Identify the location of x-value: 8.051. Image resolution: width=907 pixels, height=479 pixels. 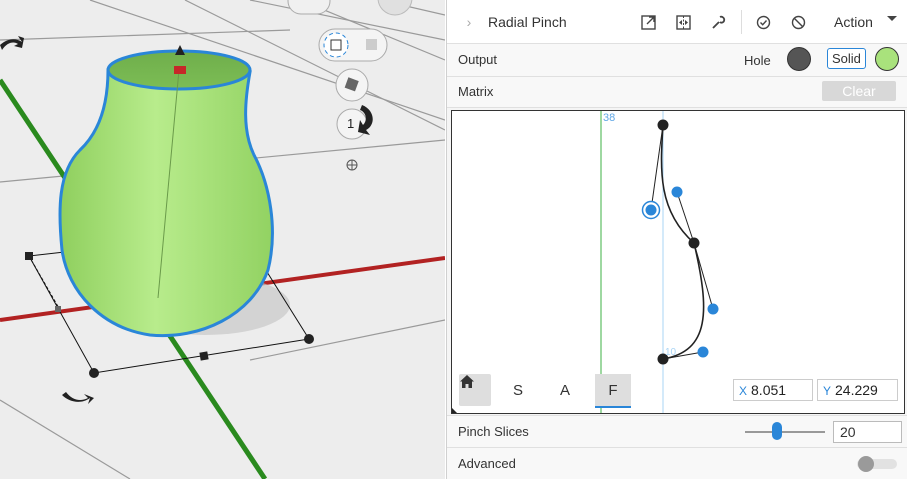
(769, 390).